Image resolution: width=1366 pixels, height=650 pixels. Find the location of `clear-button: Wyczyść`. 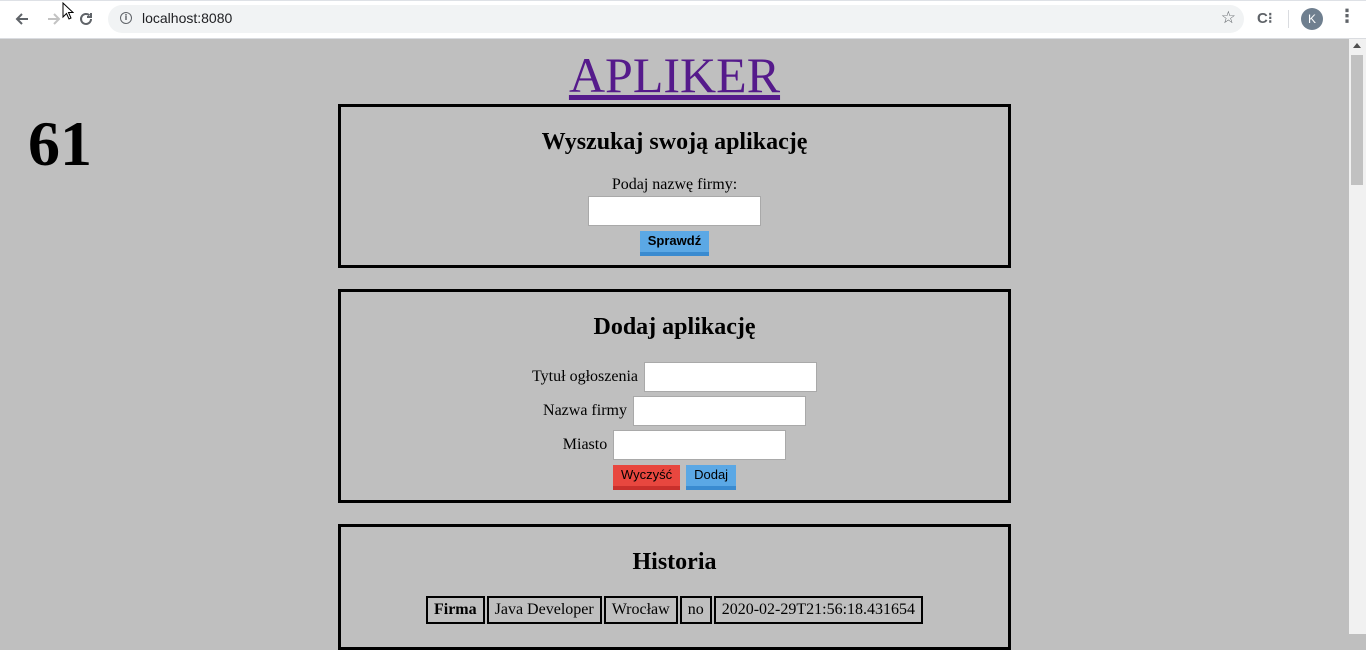

clear-button: Wyczyść is located at coordinates (646, 477).